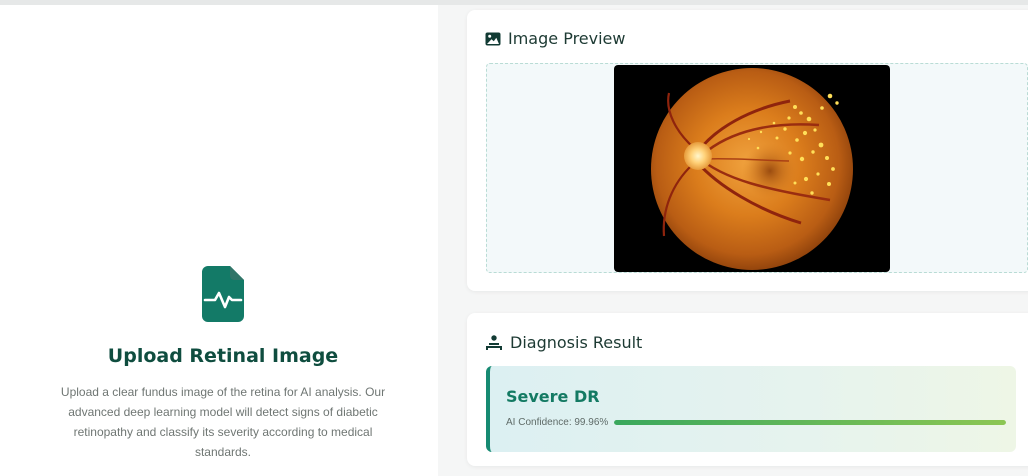 The image size is (1028, 476). I want to click on confidence-row: AI Confidence: 99.96%, so click(756, 422).